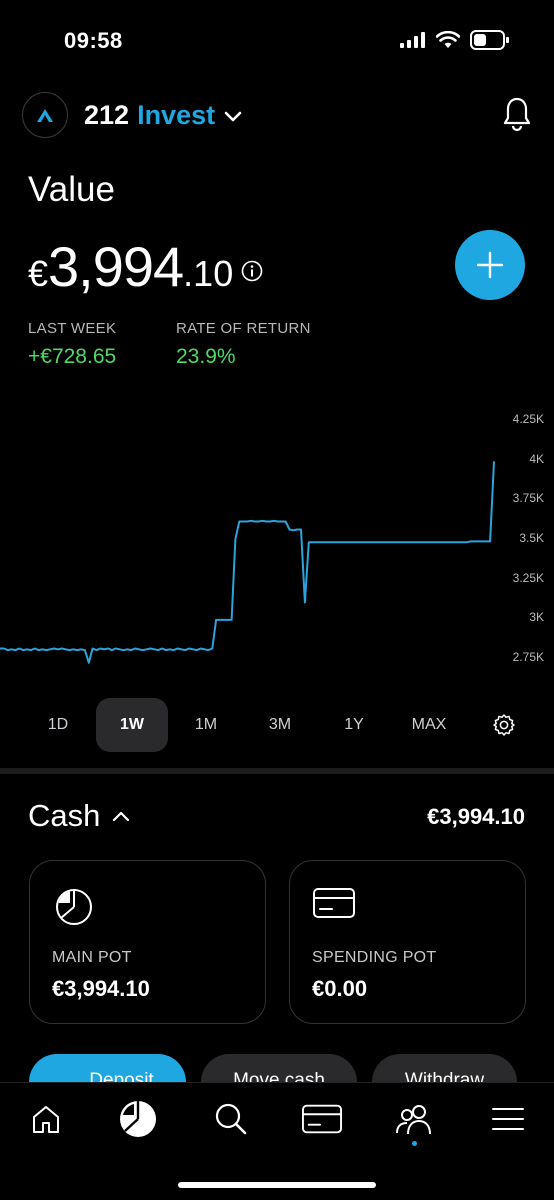  What do you see at coordinates (208, 273) in the screenshot?
I see `value-decimals: .10` at bounding box center [208, 273].